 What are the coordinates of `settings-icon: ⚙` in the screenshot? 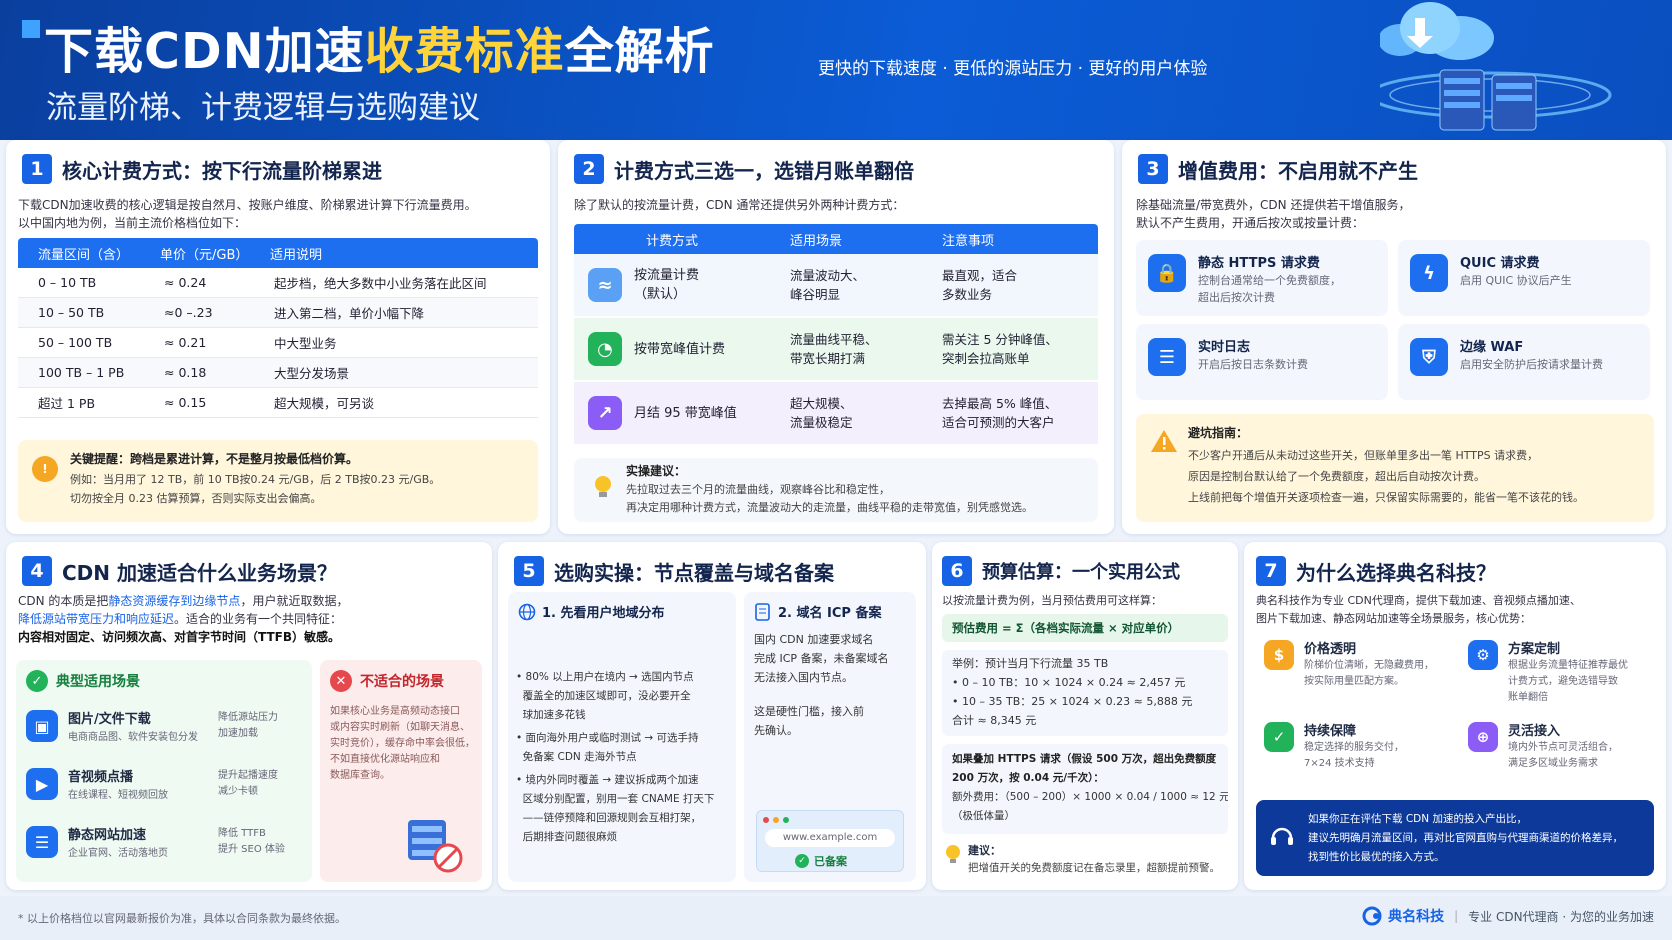 It's located at (1483, 655).